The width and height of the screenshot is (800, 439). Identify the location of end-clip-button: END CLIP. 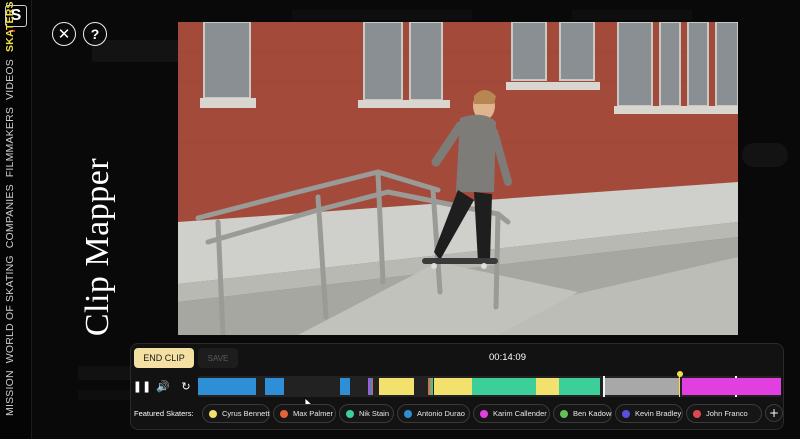
(164, 358).